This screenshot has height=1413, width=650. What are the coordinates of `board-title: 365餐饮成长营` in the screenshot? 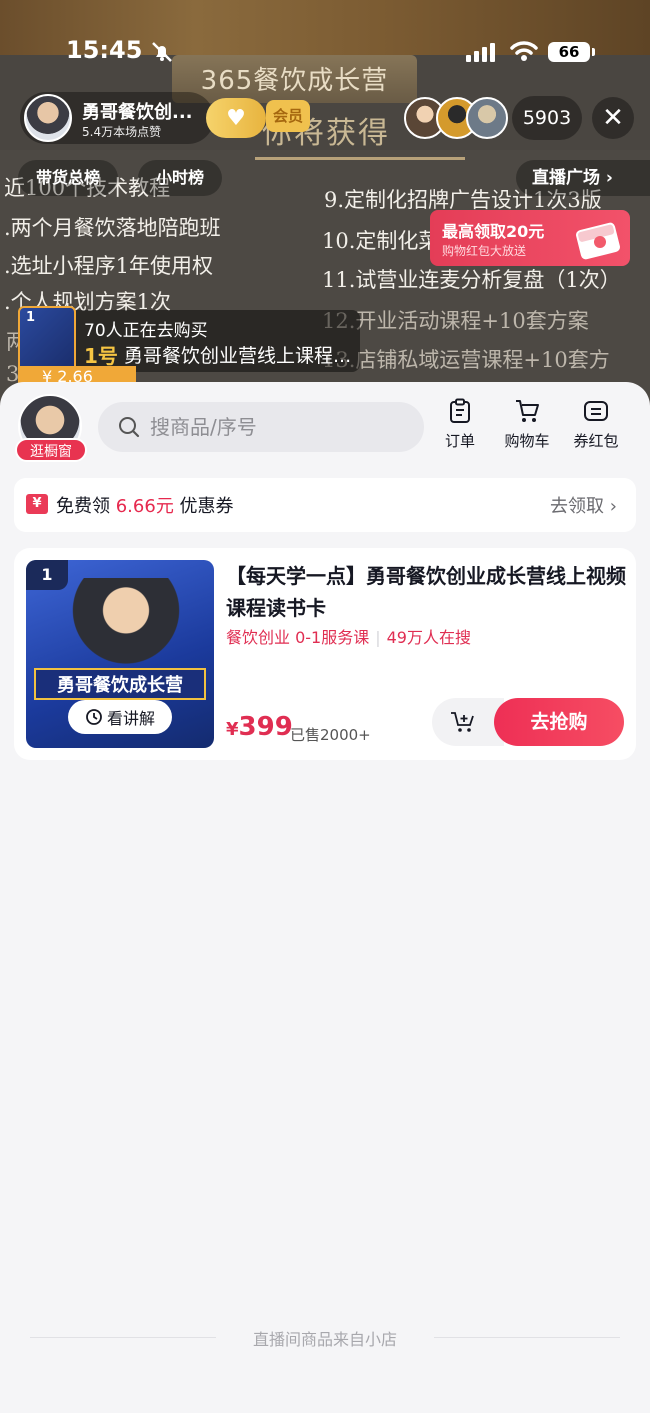 It's located at (294, 81).